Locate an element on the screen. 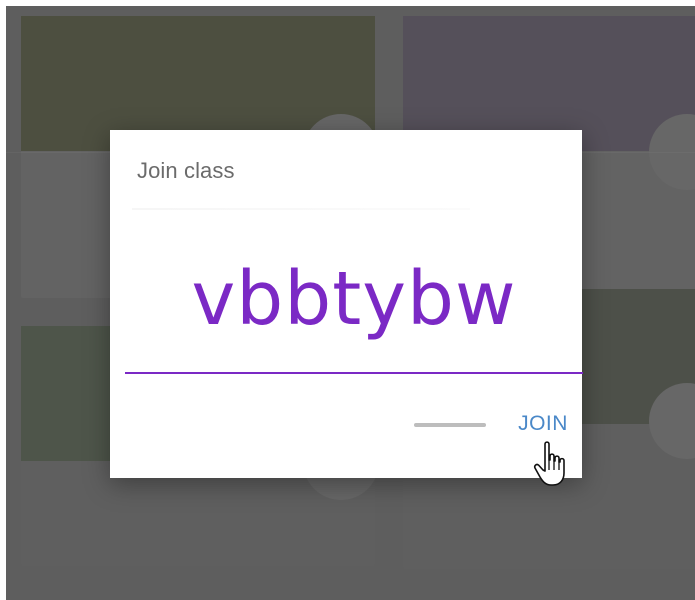  class-code-input: vbbtybw is located at coordinates (354, 299).